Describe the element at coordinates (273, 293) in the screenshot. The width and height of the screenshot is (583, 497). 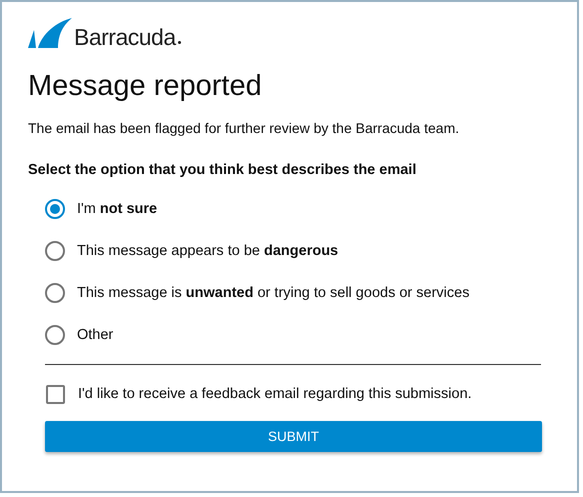
I see `option-label: This message is unwanted or trying to sell goods or services` at that location.